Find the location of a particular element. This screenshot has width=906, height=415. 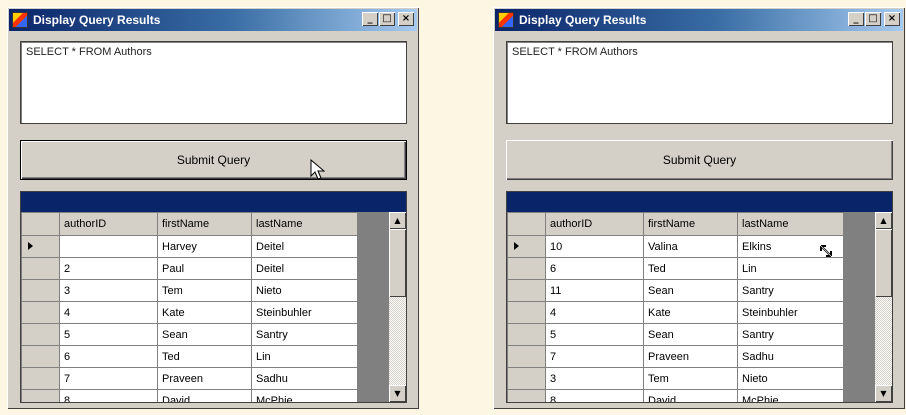

cell-firstname: Paul is located at coordinates (204, 268).